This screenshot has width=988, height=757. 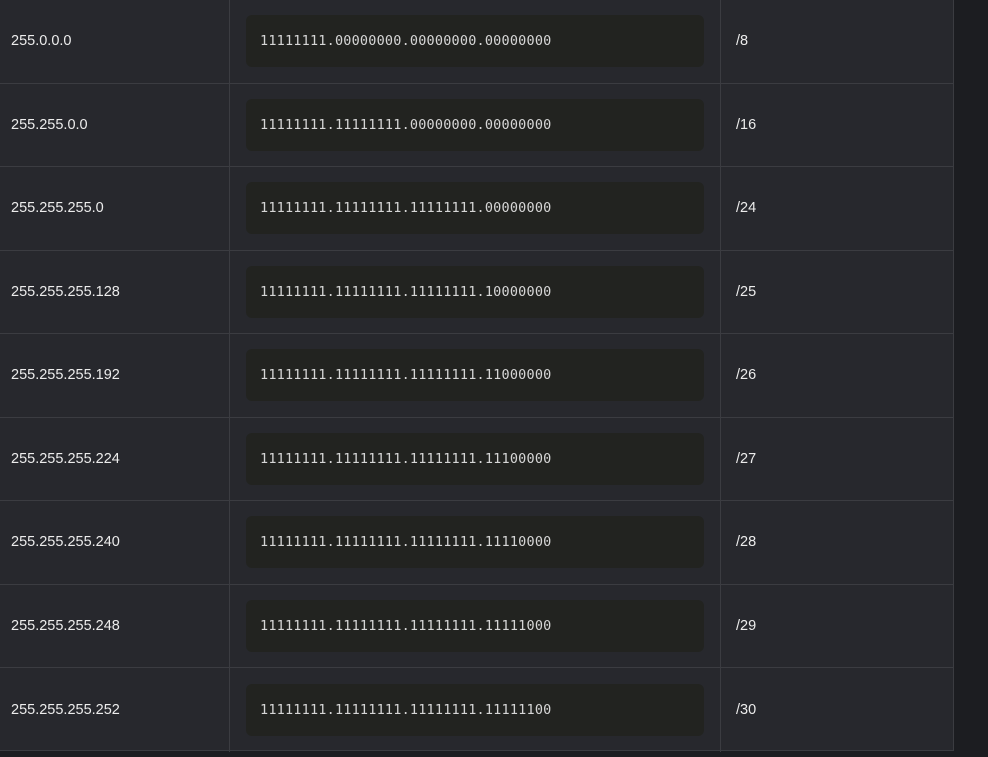 I want to click on subnet-mask-cell: 255.255.255.240, so click(x=115, y=542).